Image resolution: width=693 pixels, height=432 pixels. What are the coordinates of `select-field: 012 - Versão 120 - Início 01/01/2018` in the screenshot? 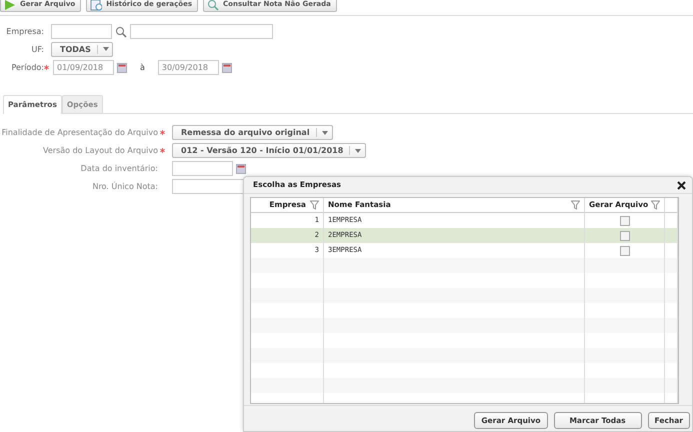 It's located at (269, 150).